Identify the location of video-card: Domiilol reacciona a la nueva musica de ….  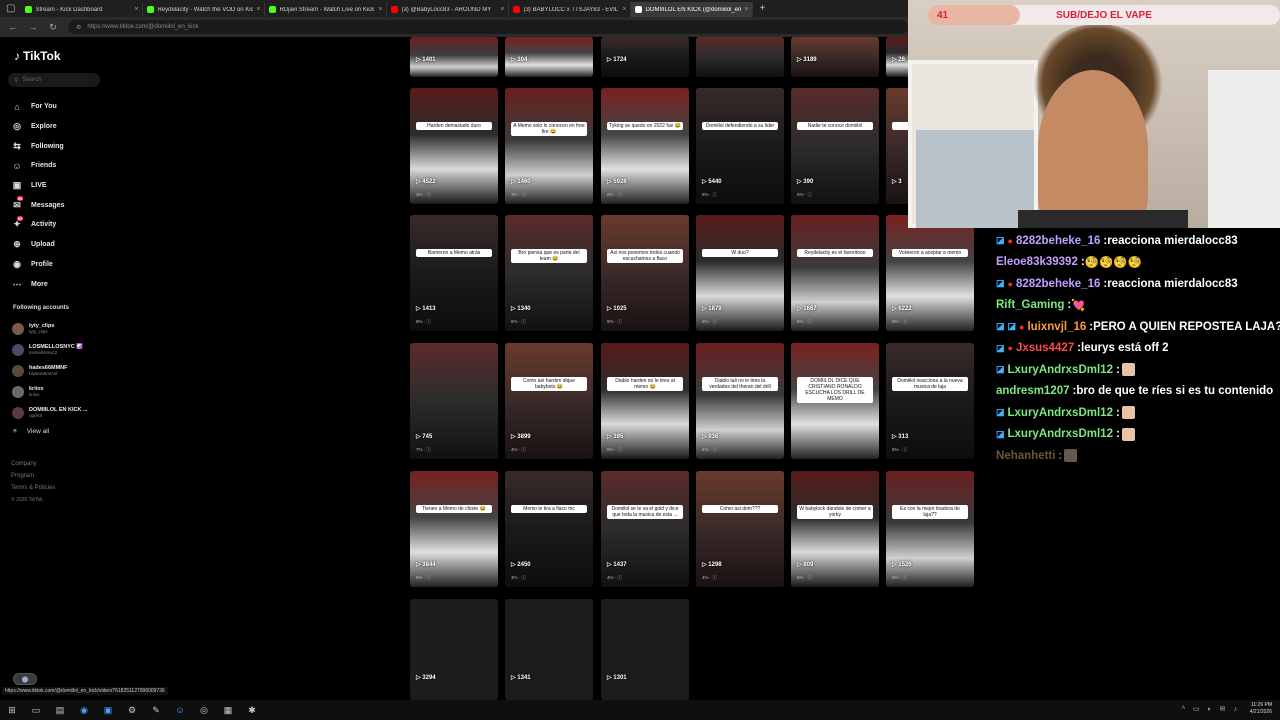
(930, 401).